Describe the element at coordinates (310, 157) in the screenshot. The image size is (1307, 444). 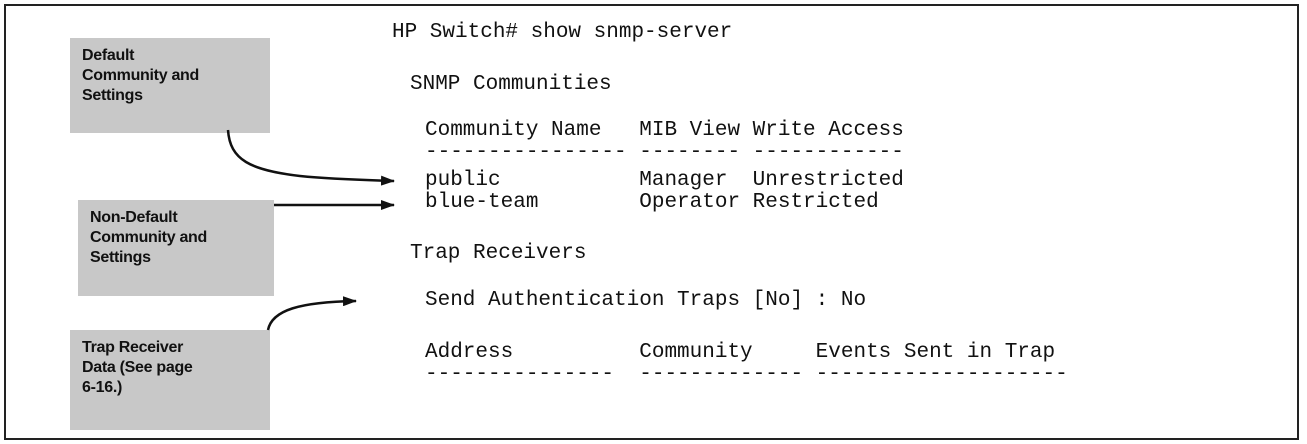
I see `arrow-default-to-public` at that location.